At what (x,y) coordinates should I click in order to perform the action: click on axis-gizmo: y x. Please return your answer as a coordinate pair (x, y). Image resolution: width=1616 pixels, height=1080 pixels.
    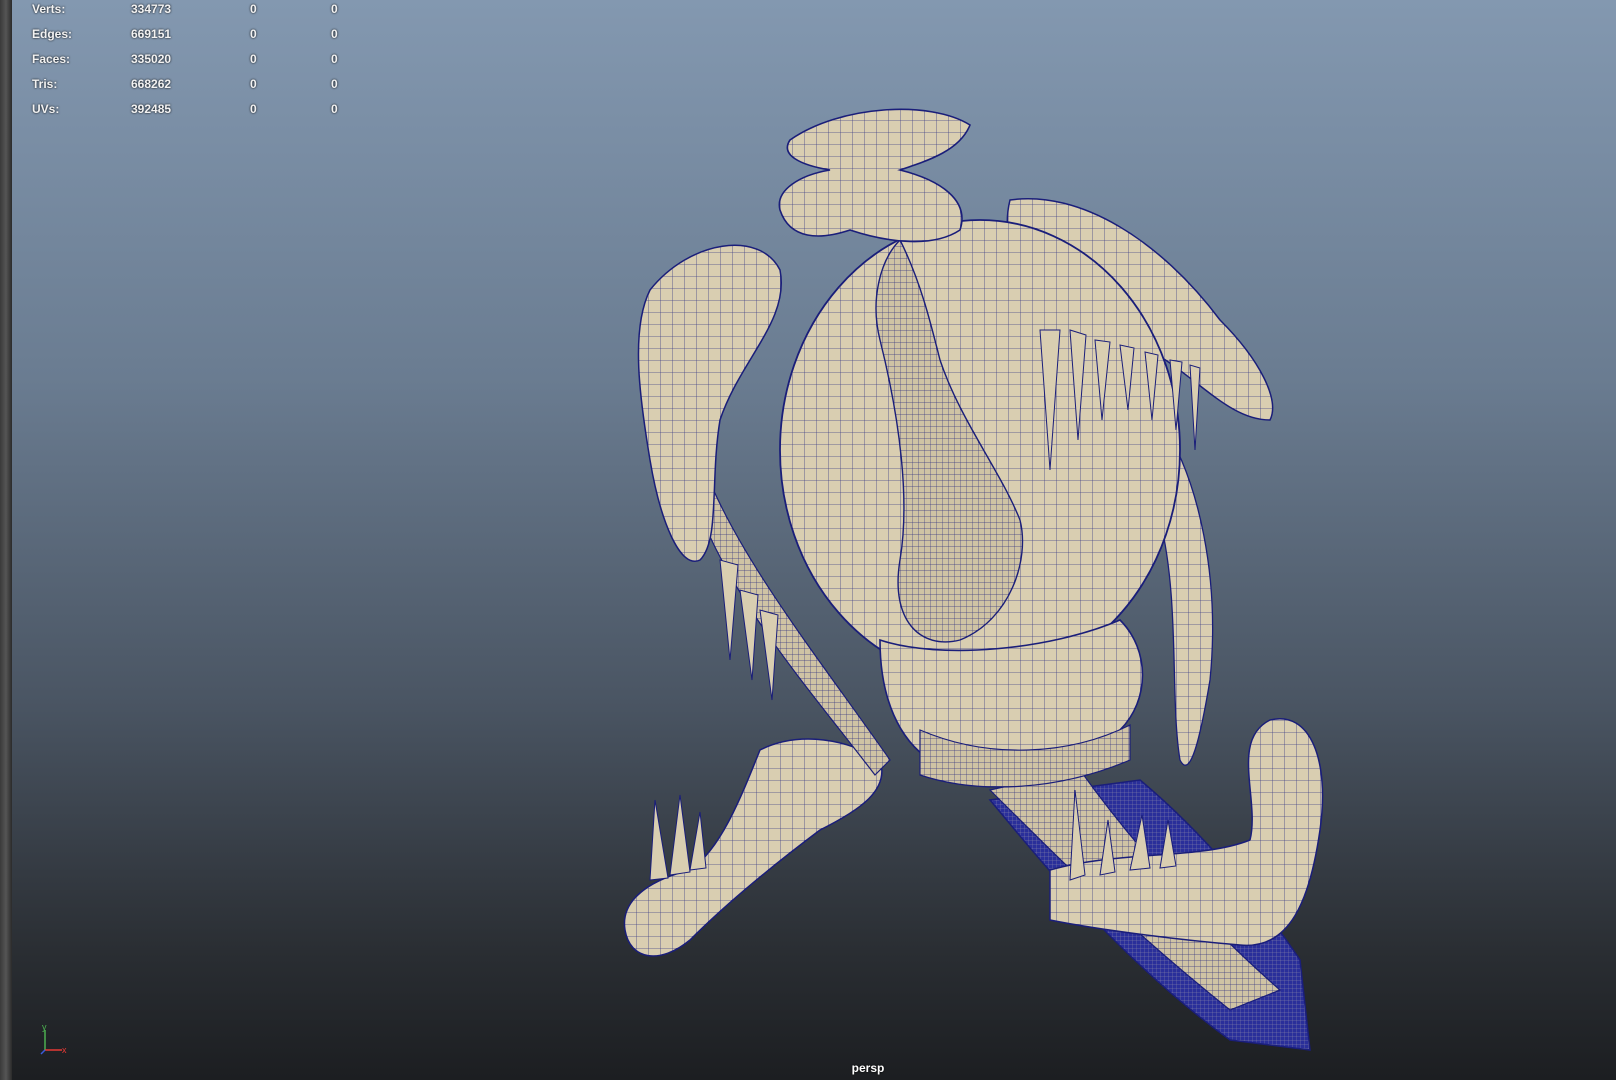
    Looking at the image, I should click on (53, 1038).